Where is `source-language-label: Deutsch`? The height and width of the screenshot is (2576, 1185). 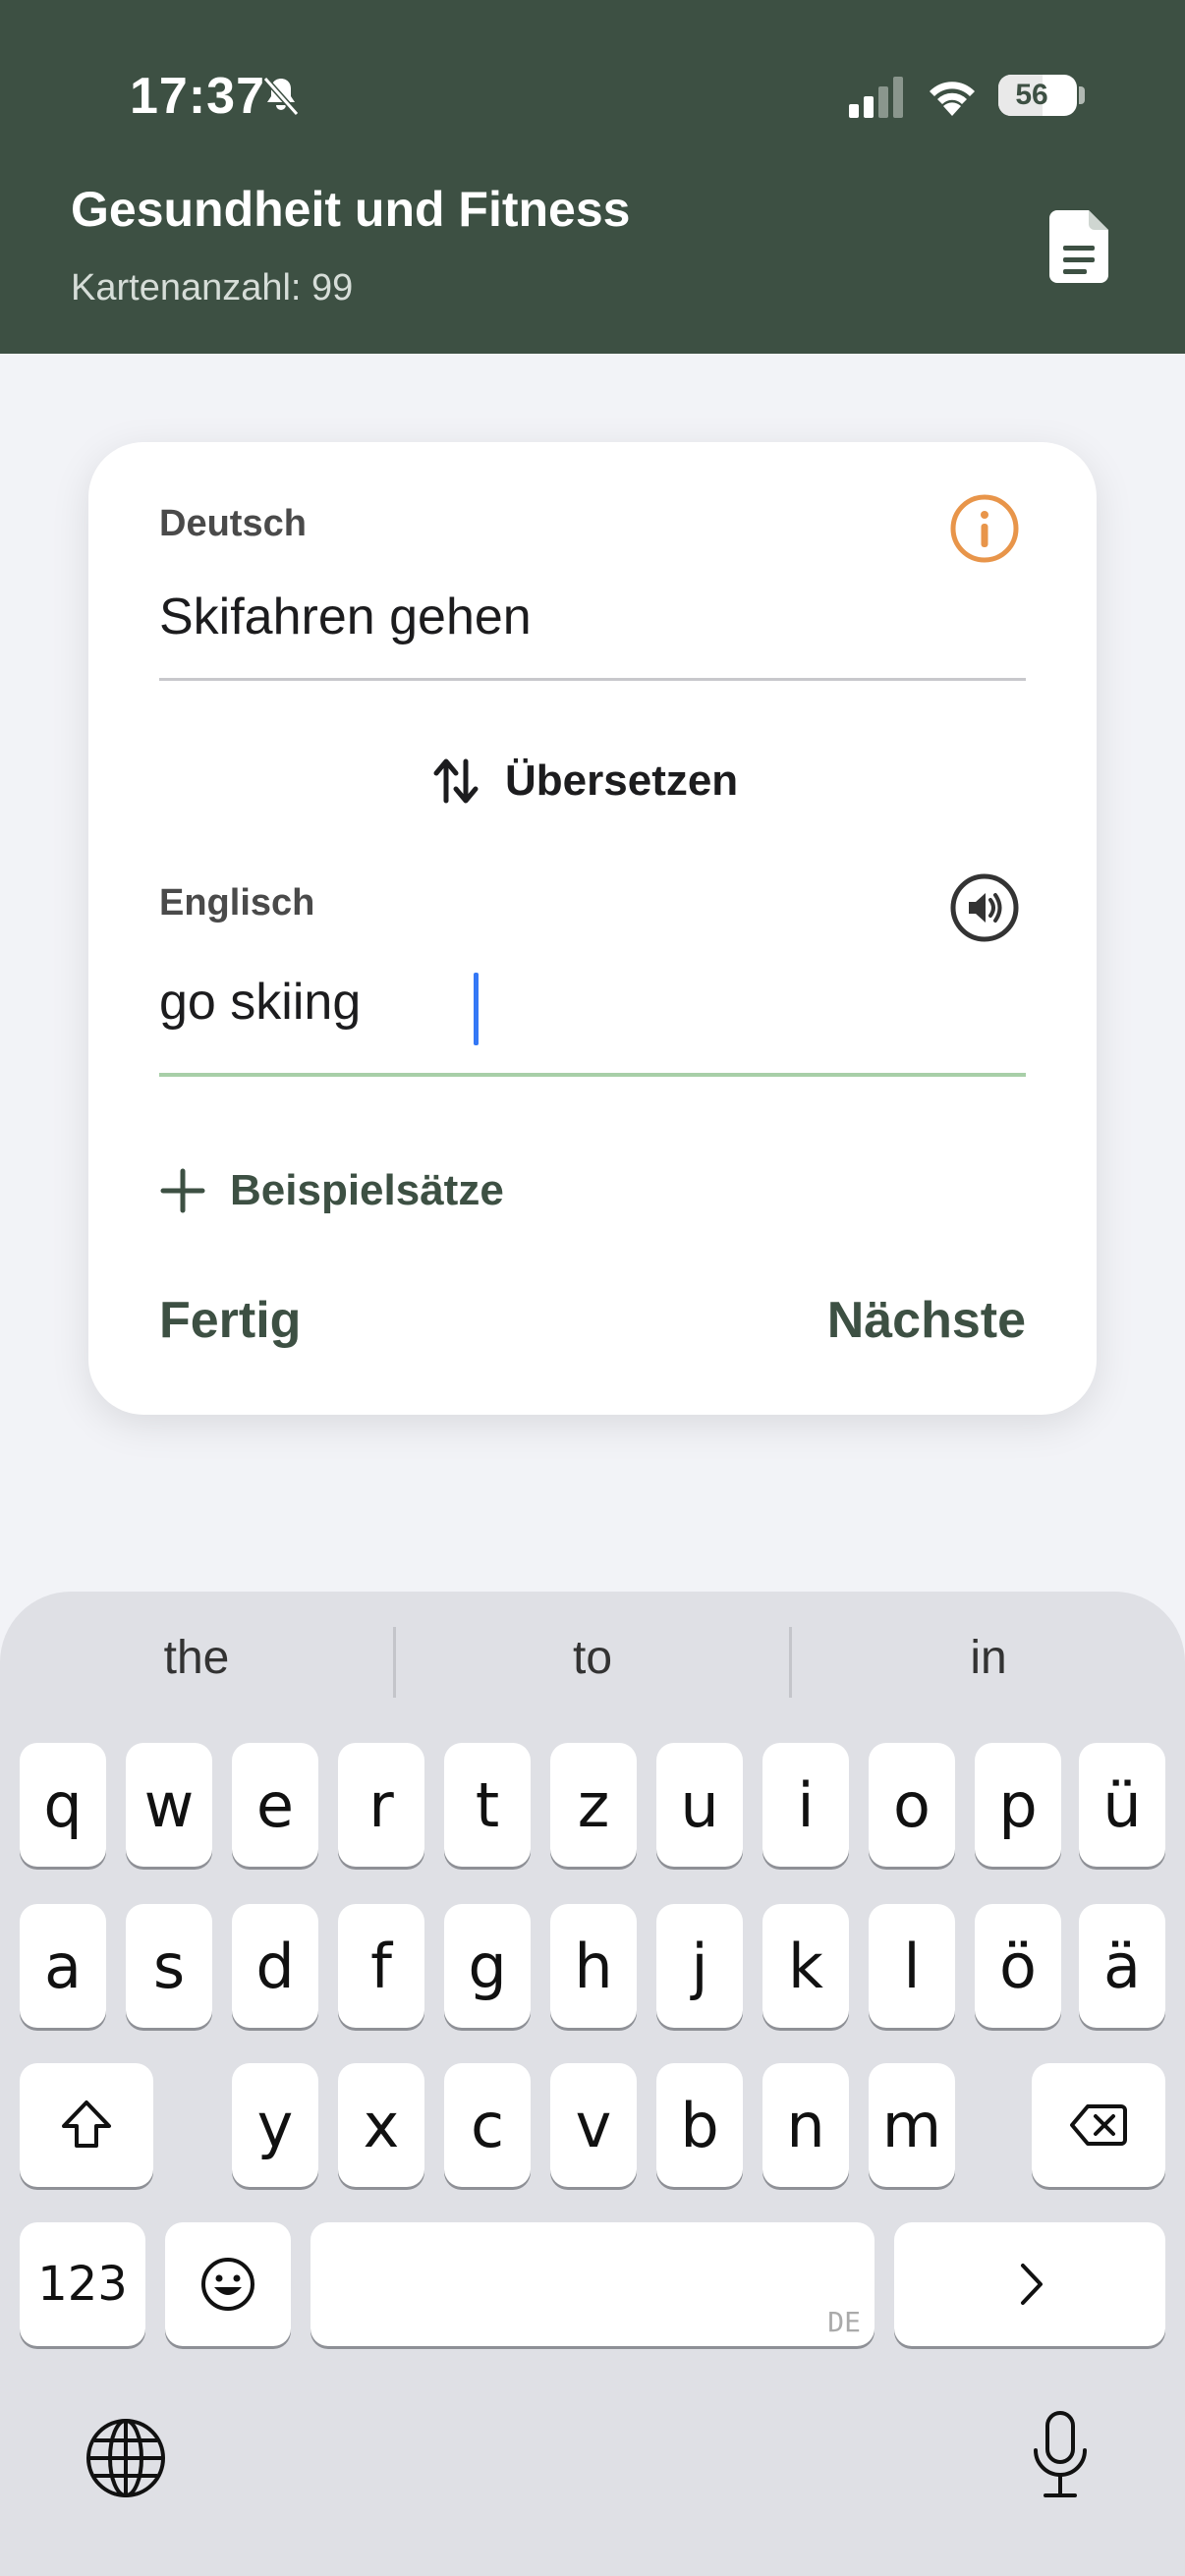 source-language-label: Deutsch is located at coordinates (233, 523).